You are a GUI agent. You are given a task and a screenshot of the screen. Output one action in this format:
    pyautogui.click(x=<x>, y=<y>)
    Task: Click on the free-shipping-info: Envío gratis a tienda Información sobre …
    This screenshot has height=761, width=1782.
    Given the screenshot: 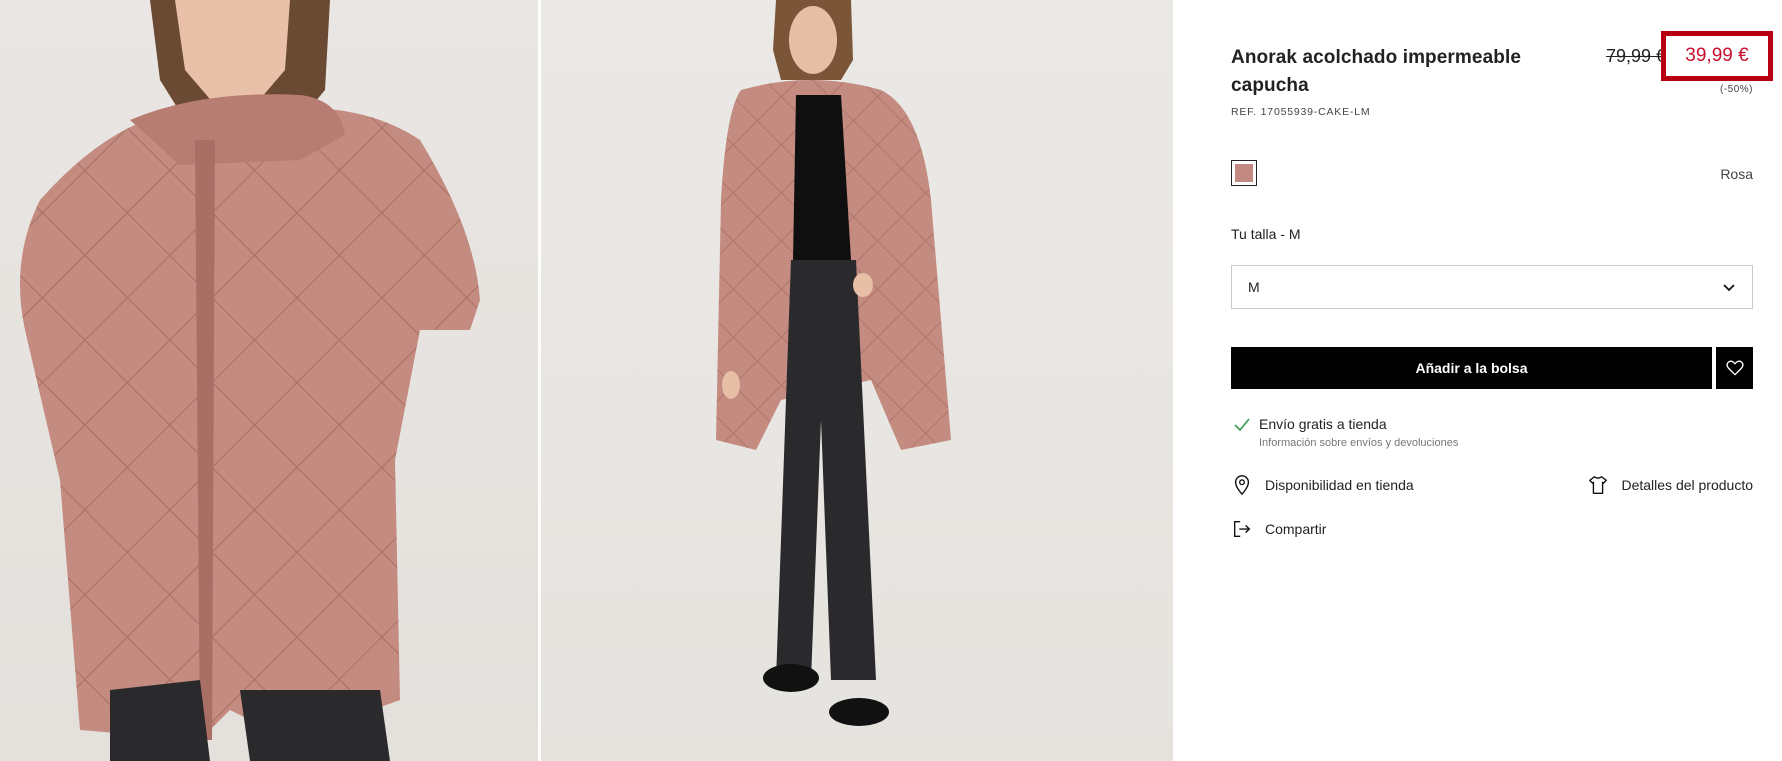 What is the action you would take?
    pyautogui.click(x=1345, y=432)
    